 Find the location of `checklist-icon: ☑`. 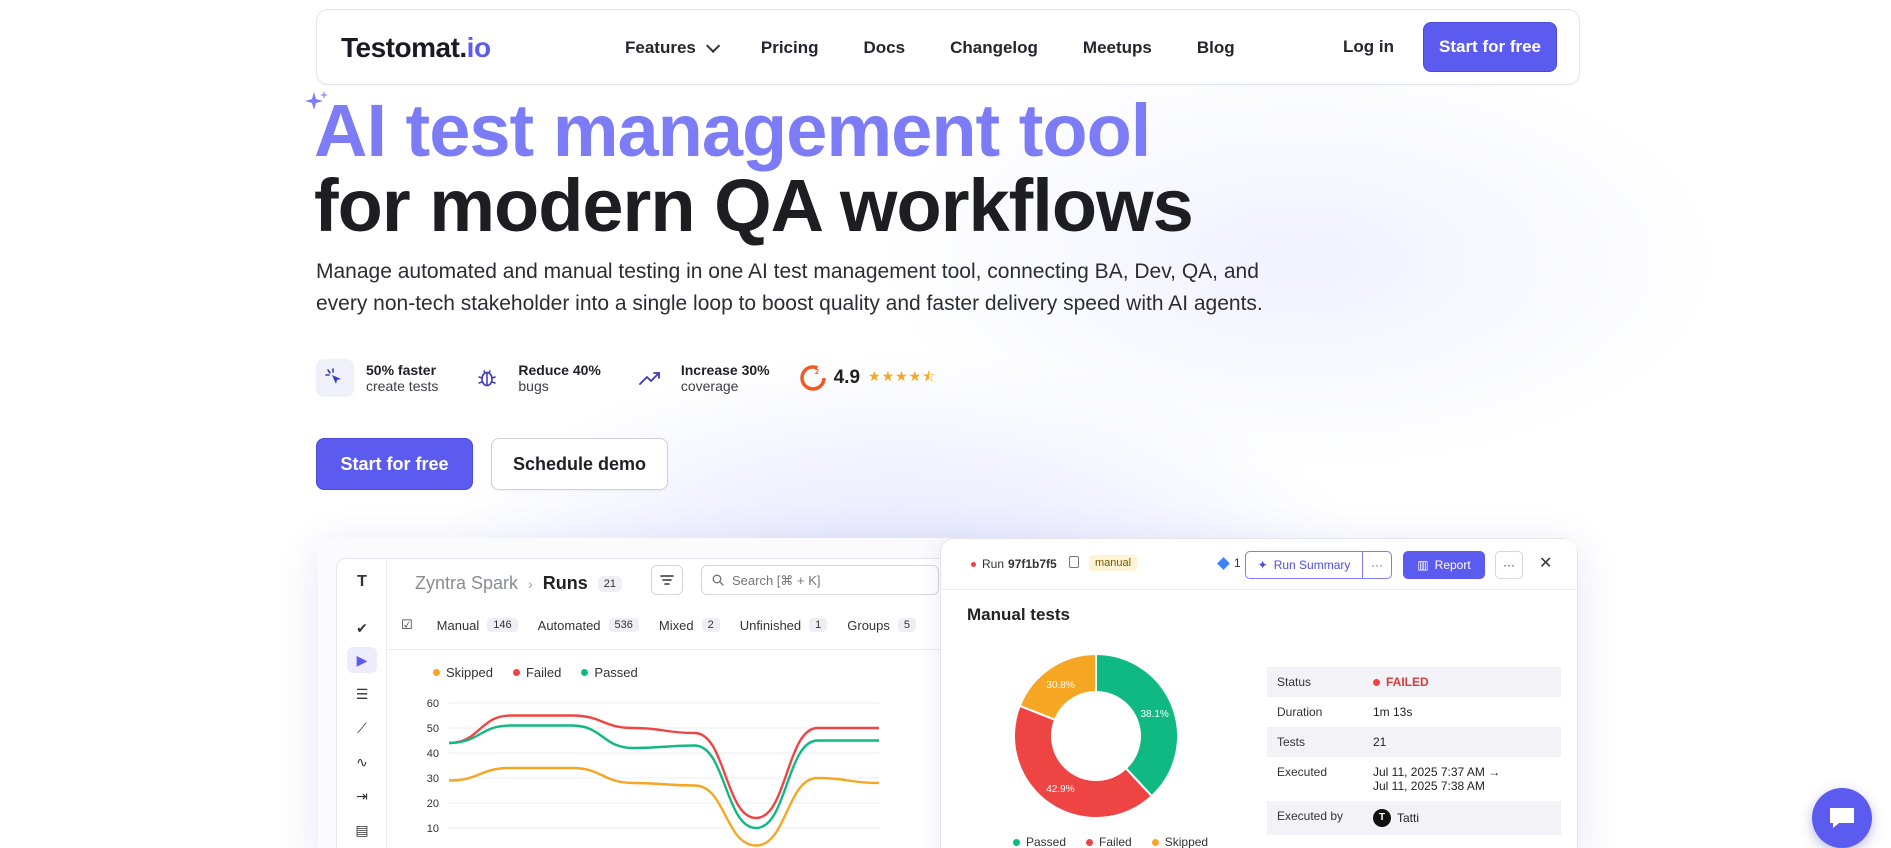

checklist-icon: ☑ is located at coordinates (407, 625).